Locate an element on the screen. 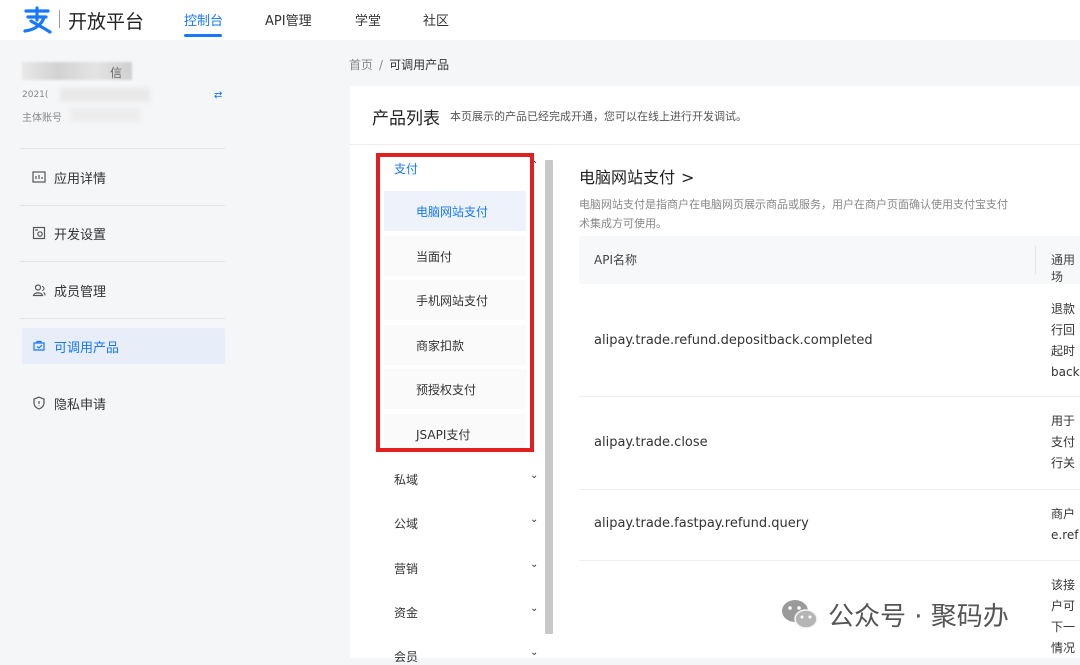  card-divider is located at coordinates (715, 144).